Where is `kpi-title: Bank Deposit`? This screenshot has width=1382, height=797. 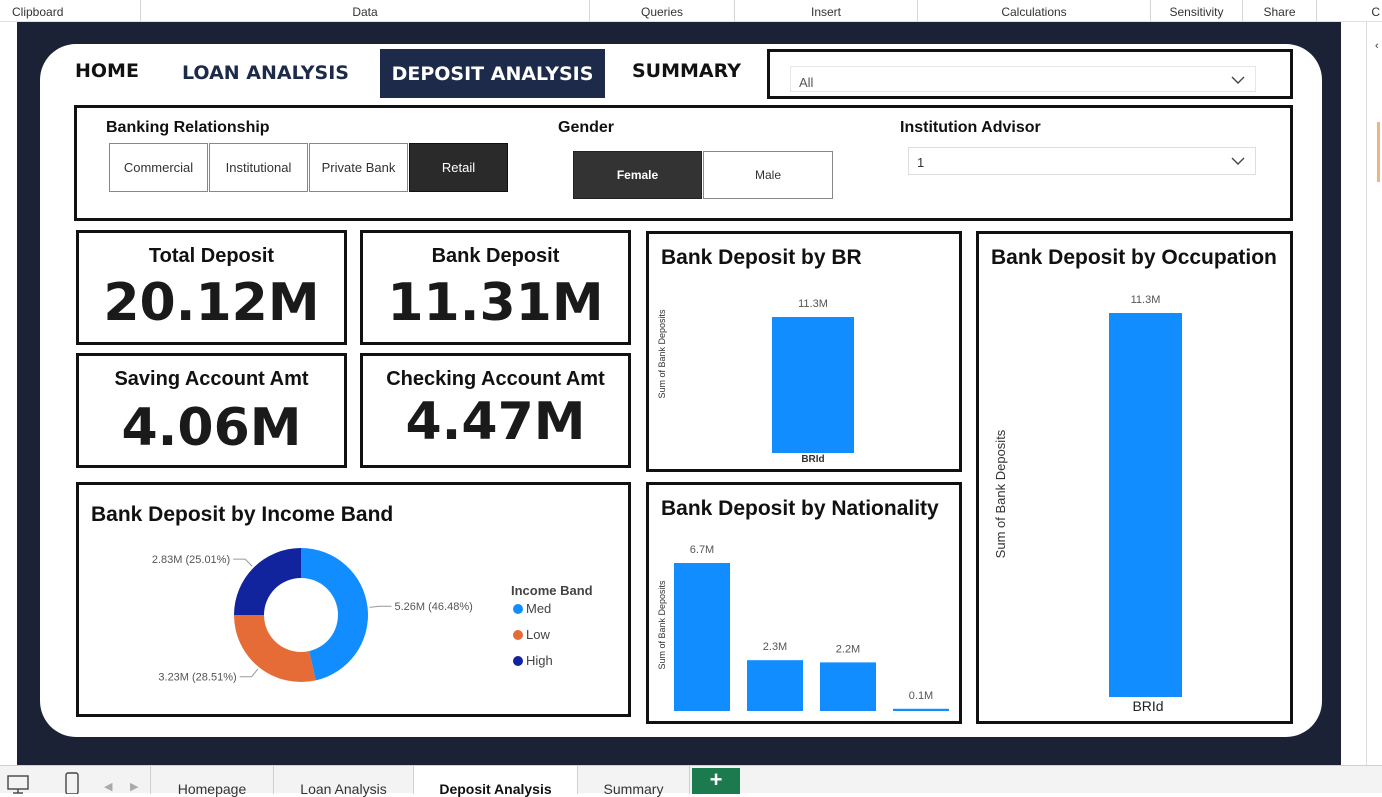 kpi-title: Bank Deposit is located at coordinates (495, 256).